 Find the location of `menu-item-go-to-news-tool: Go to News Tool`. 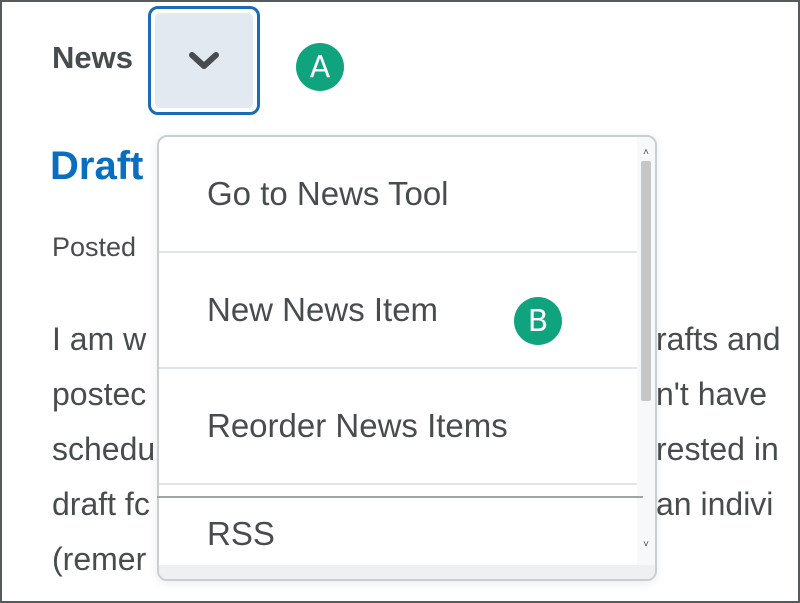

menu-item-go-to-news-tool: Go to News Tool is located at coordinates (398, 195).